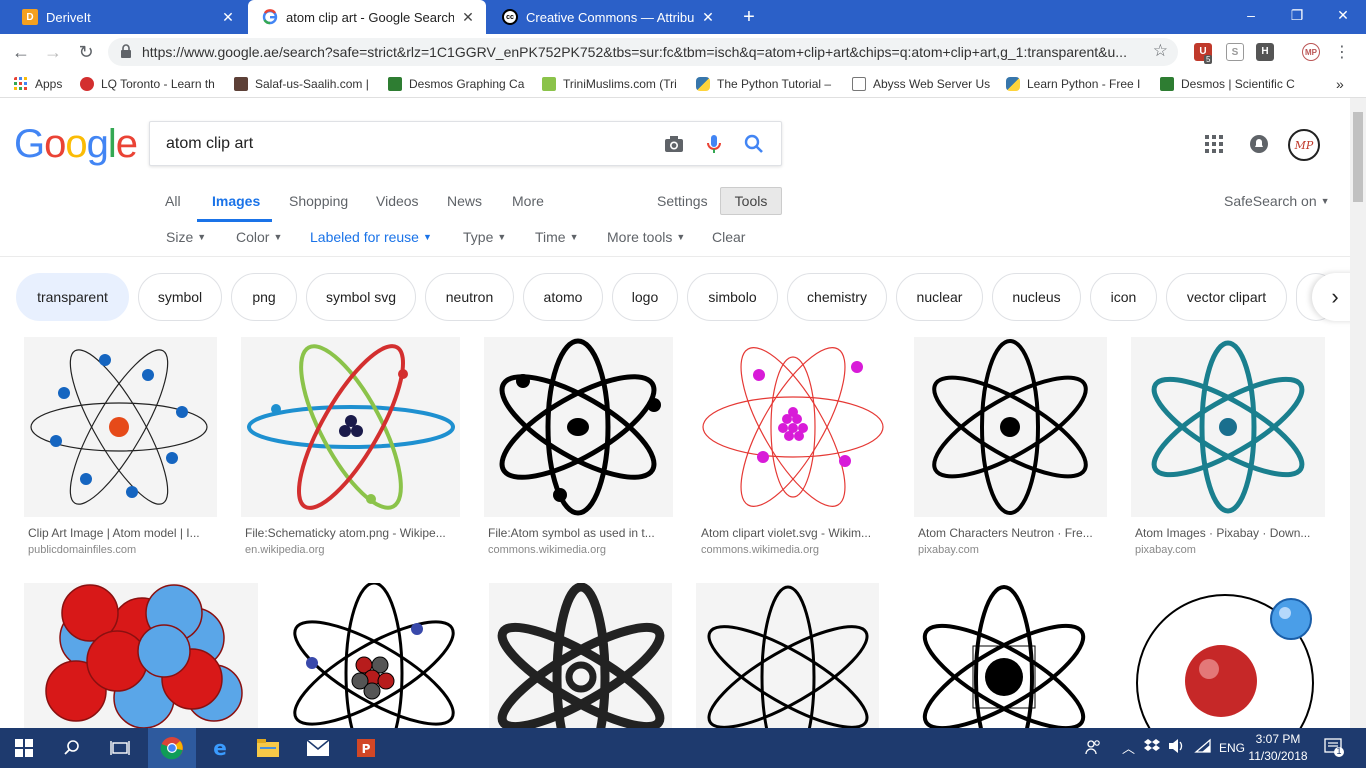 The image size is (1366, 768). I want to click on tab-all: All, so click(173, 201).